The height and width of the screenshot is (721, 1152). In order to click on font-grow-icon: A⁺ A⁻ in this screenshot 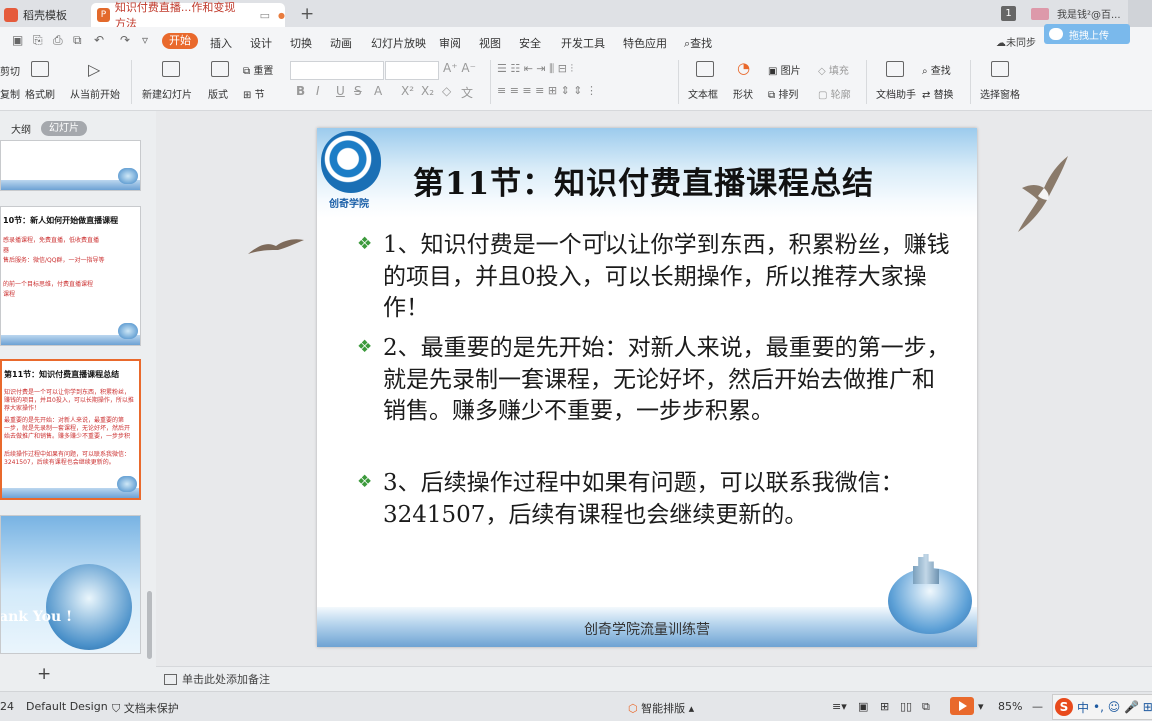, I will do `click(459, 68)`.